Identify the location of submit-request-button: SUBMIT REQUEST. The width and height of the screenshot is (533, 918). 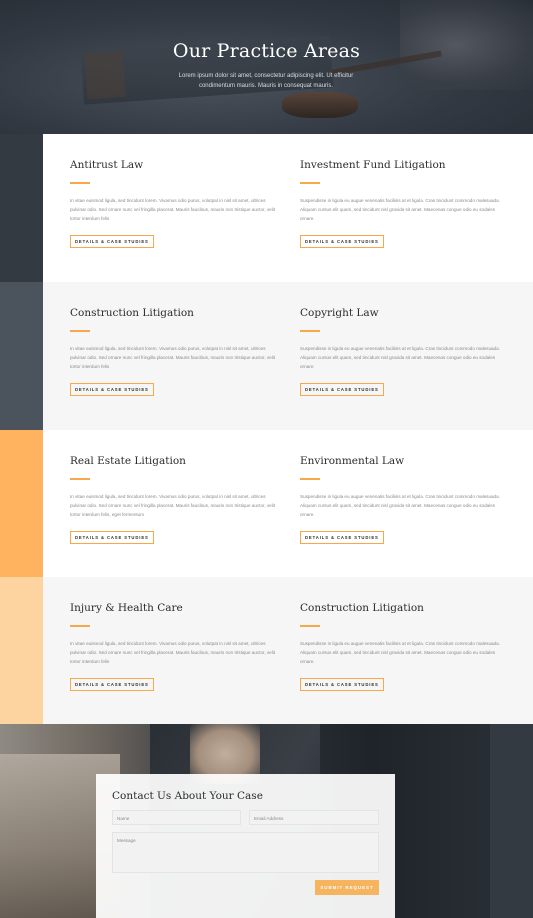
(347, 887).